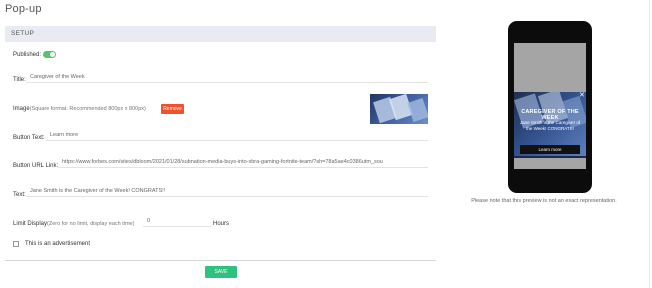  What do you see at coordinates (19, 195) in the screenshot?
I see `text-label: Text:` at bounding box center [19, 195].